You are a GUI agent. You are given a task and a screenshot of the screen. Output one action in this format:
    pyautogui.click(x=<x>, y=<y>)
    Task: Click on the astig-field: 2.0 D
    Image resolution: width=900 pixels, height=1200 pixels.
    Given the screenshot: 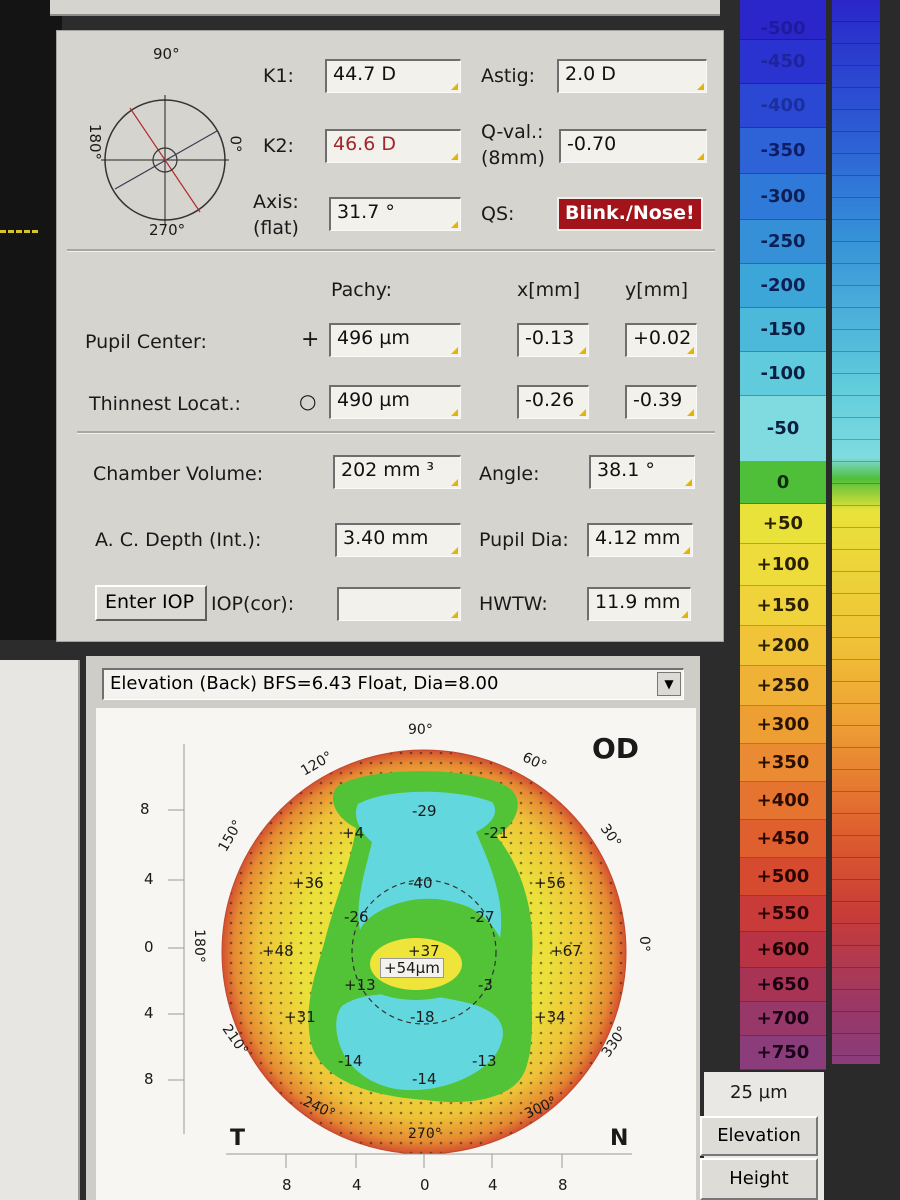 What is the action you would take?
    pyautogui.click(x=632, y=76)
    